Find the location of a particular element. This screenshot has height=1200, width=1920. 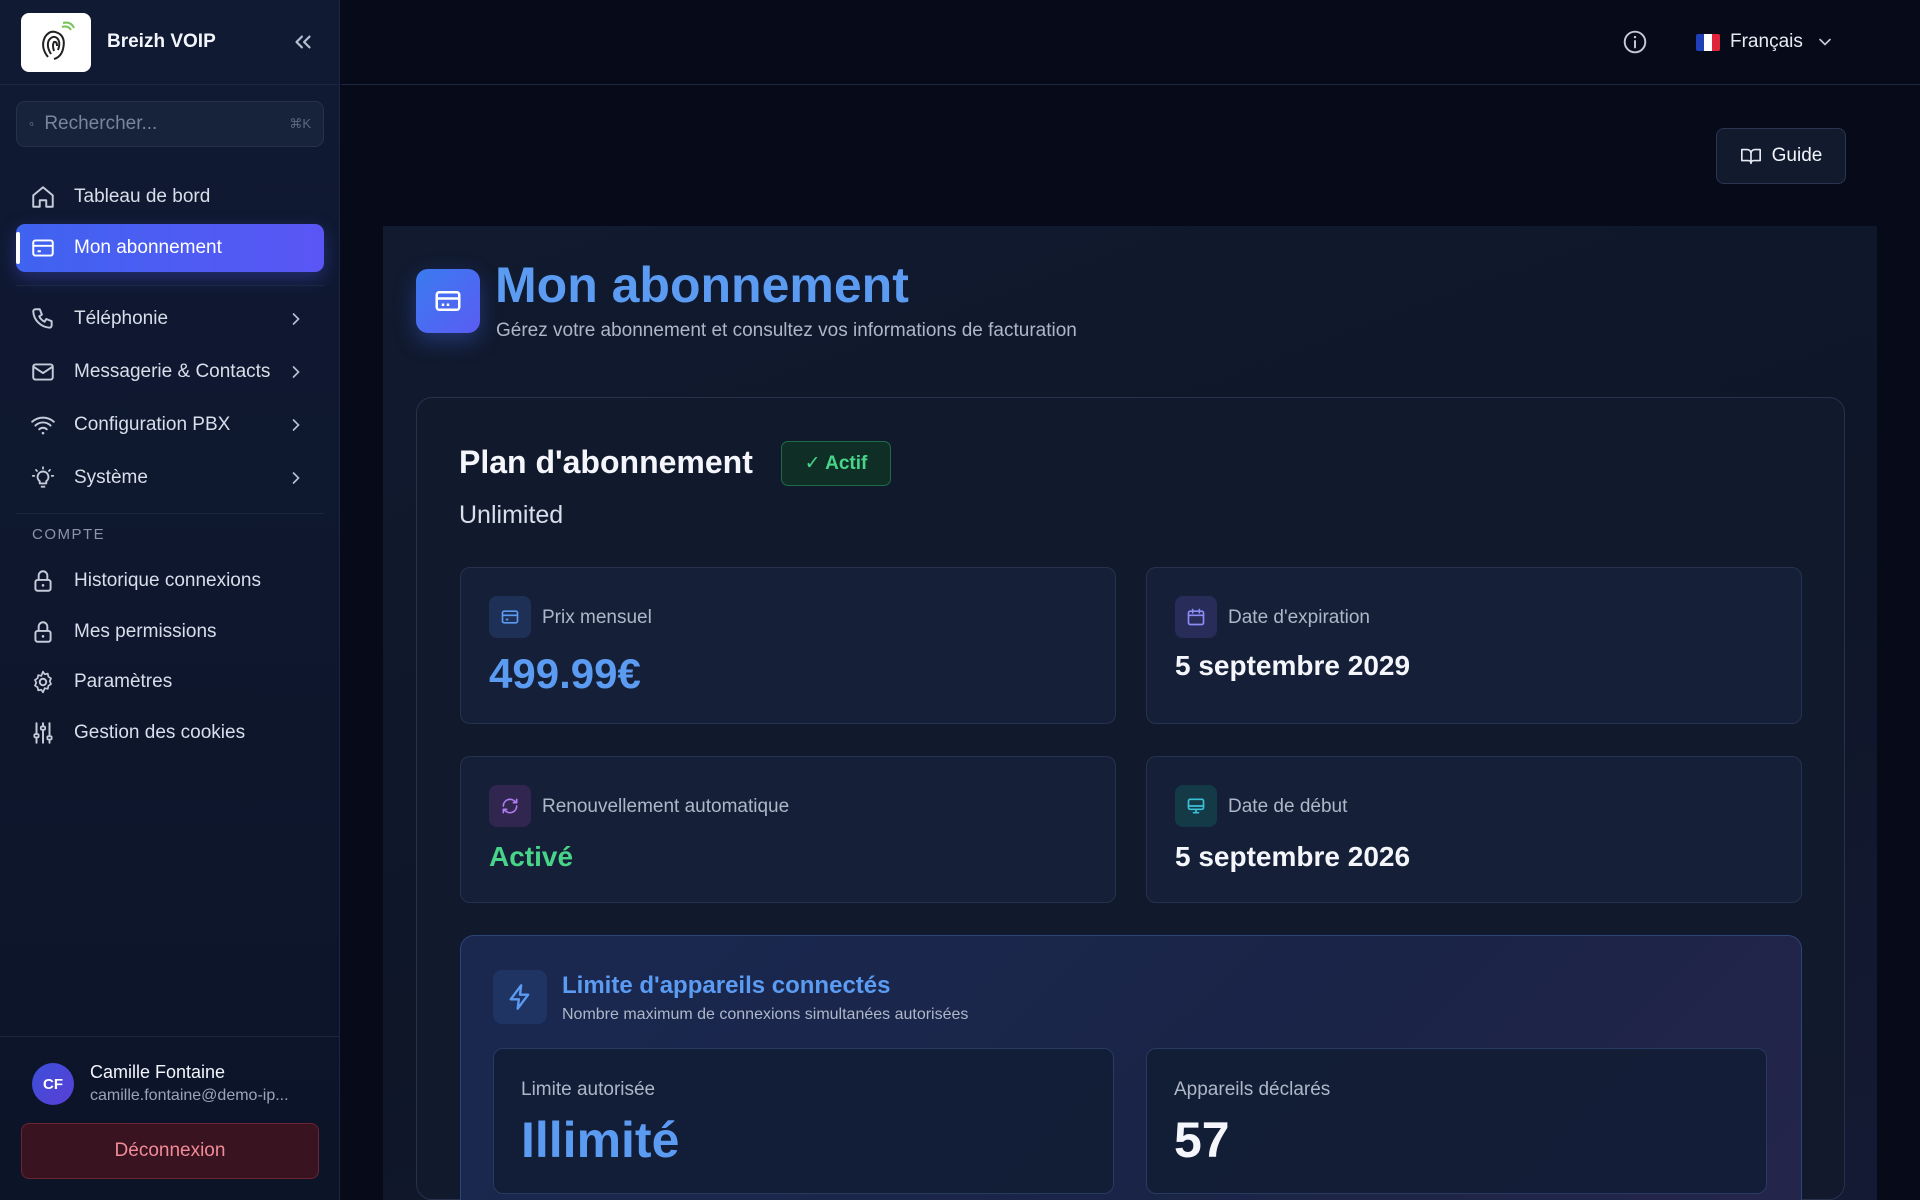

language-label: Français is located at coordinates (1766, 41).